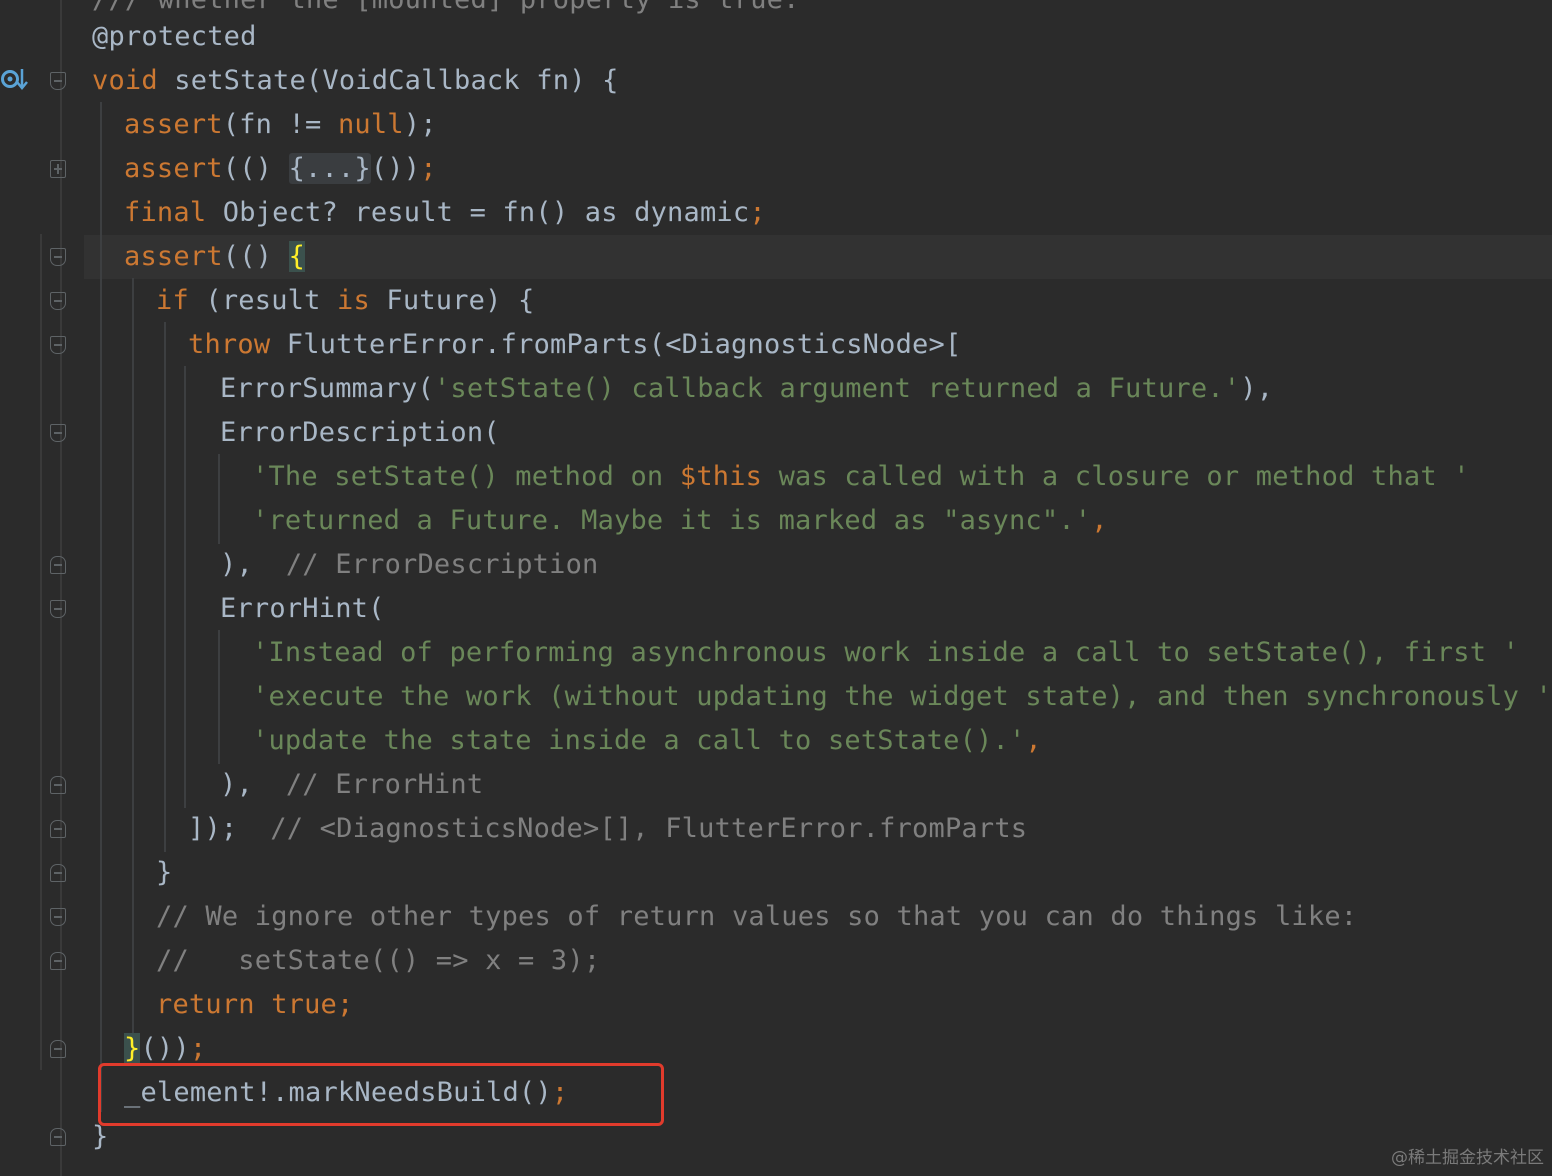 The width and height of the screenshot is (1552, 1176). Describe the element at coordinates (172, 300) in the screenshot. I see `keyword: if` at that location.